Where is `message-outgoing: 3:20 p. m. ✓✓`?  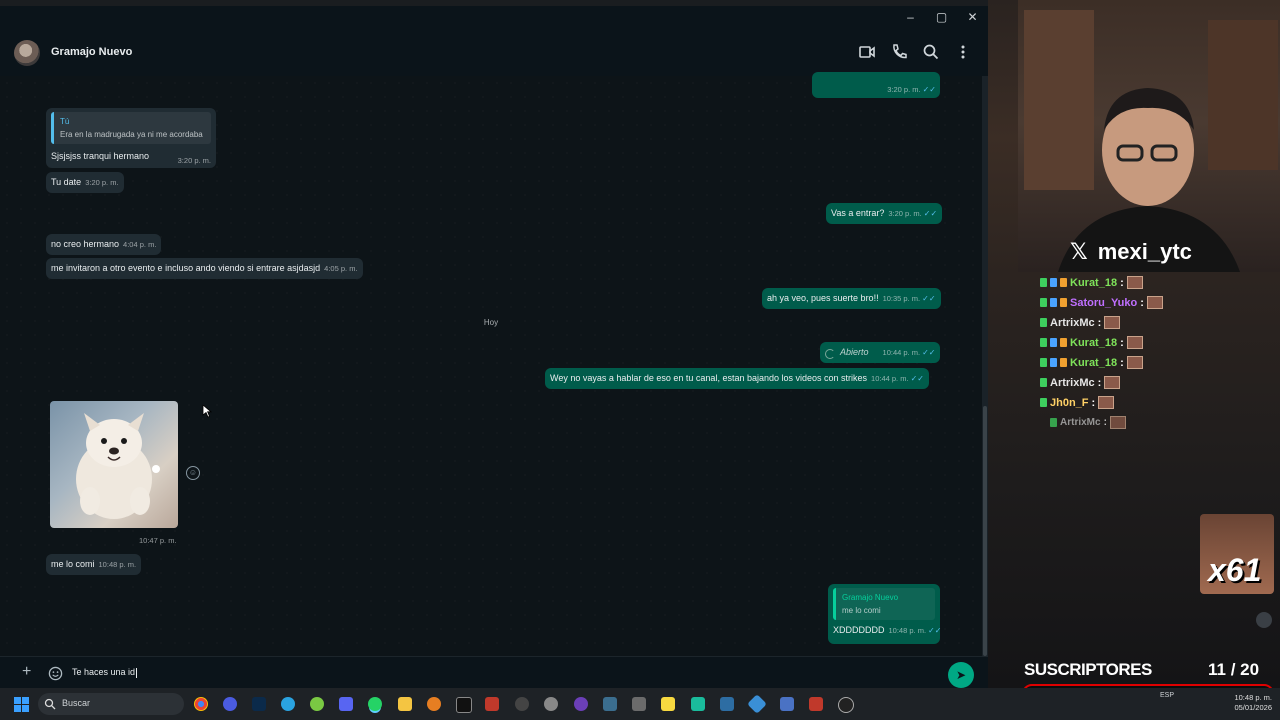 message-outgoing: 3:20 p. m. ✓✓ is located at coordinates (876, 85).